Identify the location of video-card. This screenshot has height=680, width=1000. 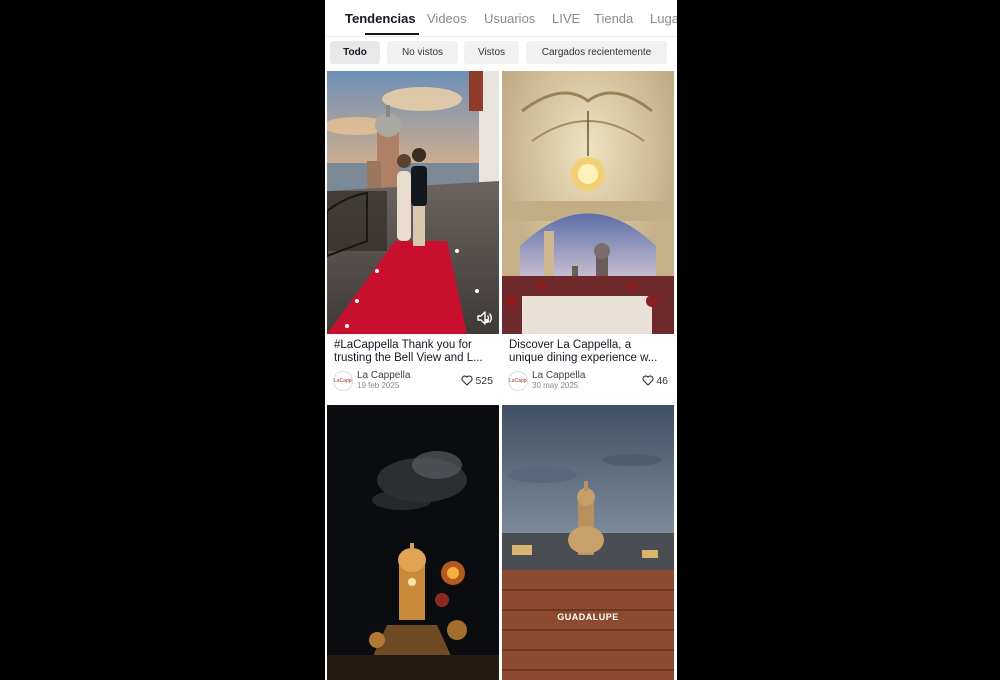
(413, 542).